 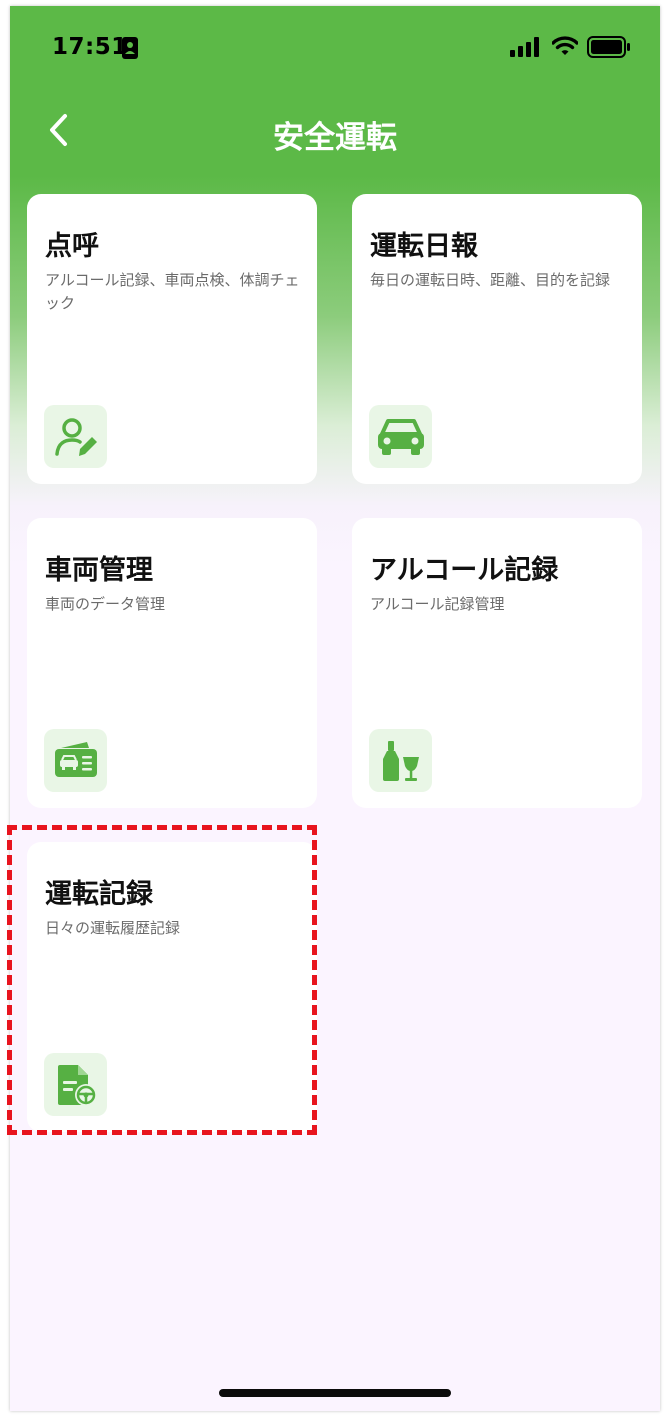 I want to click on user-edit-icon, so click(x=75, y=436).